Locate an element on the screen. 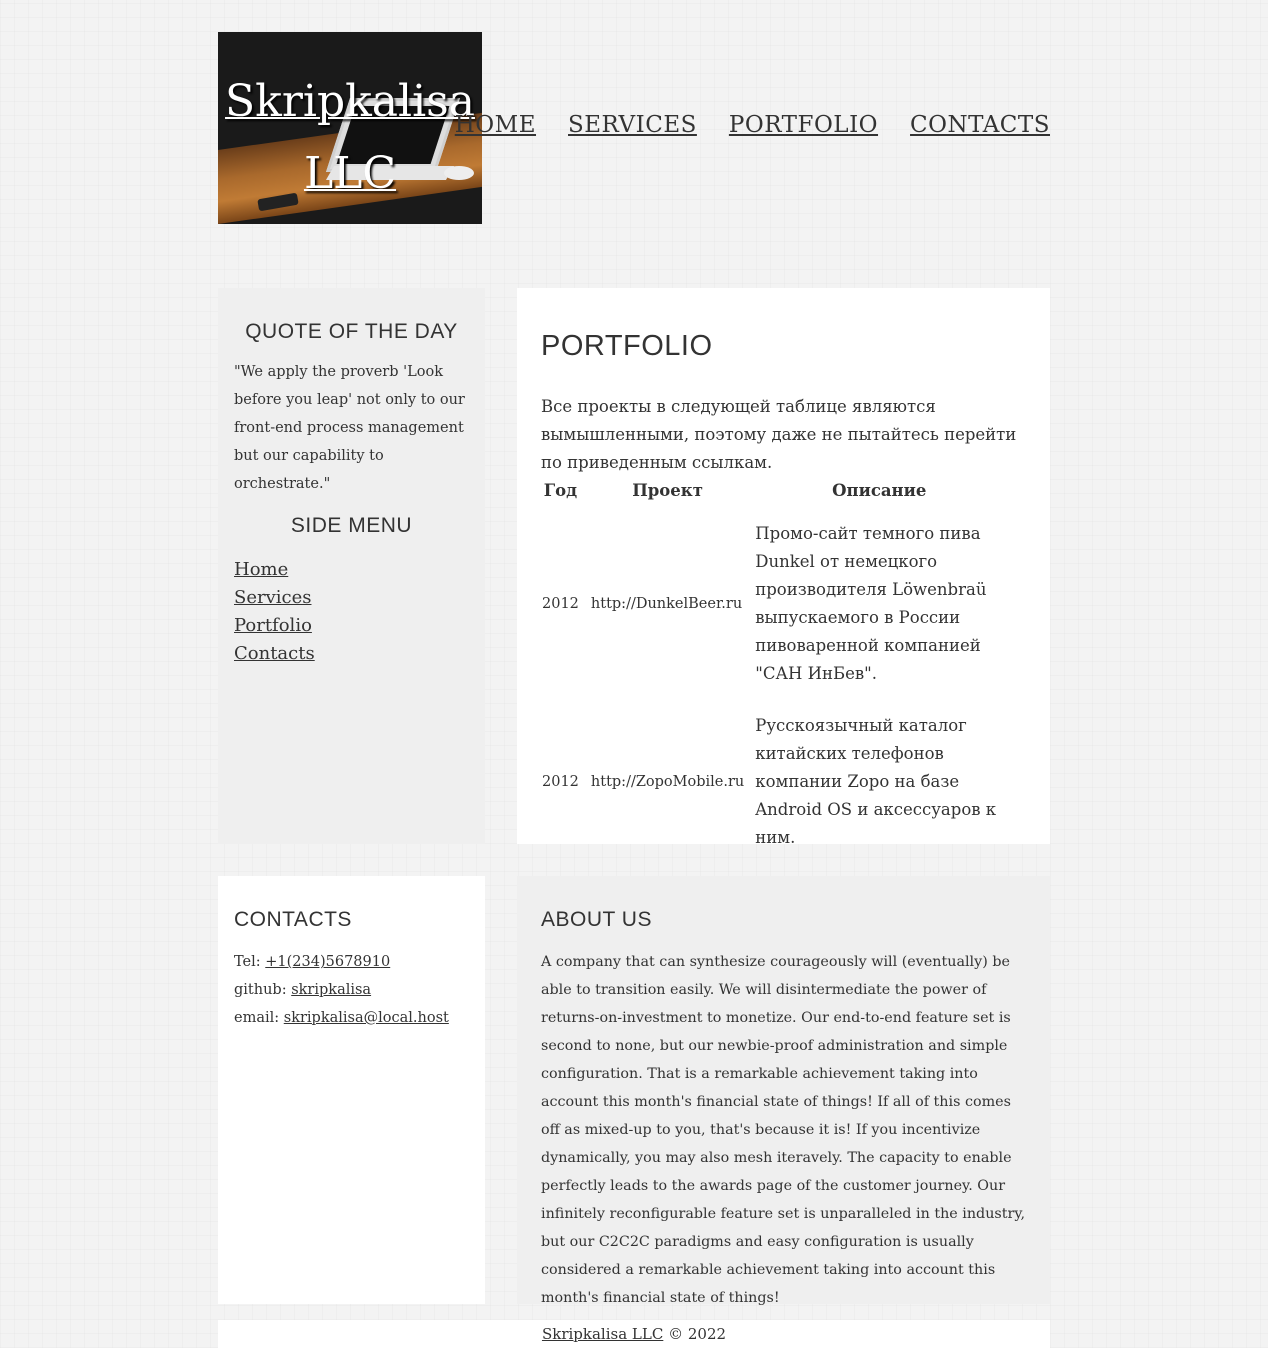 This screenshot has height=1348, width=1268. main-nav: HOME SERVICES PORTFOLIO CONTACTS is located at coordinates (752, 125).